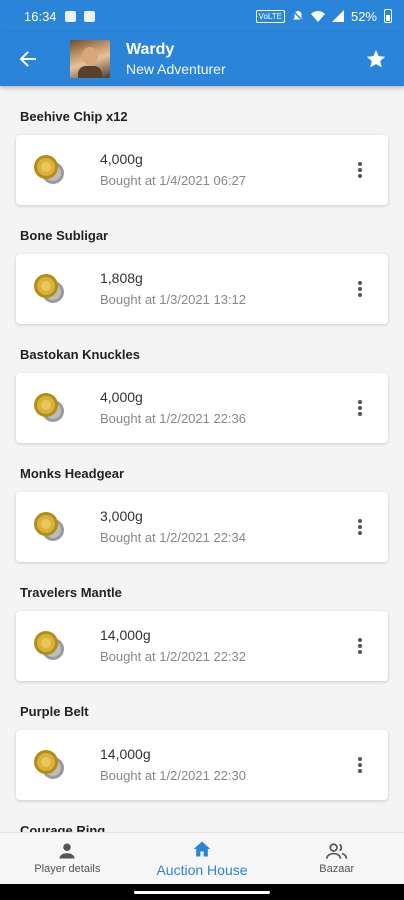  What do you see at coordinates (176, 59) in the screenshot?
I see `title-block: Wardy New Adventurer` at bounding box center [176, 59].